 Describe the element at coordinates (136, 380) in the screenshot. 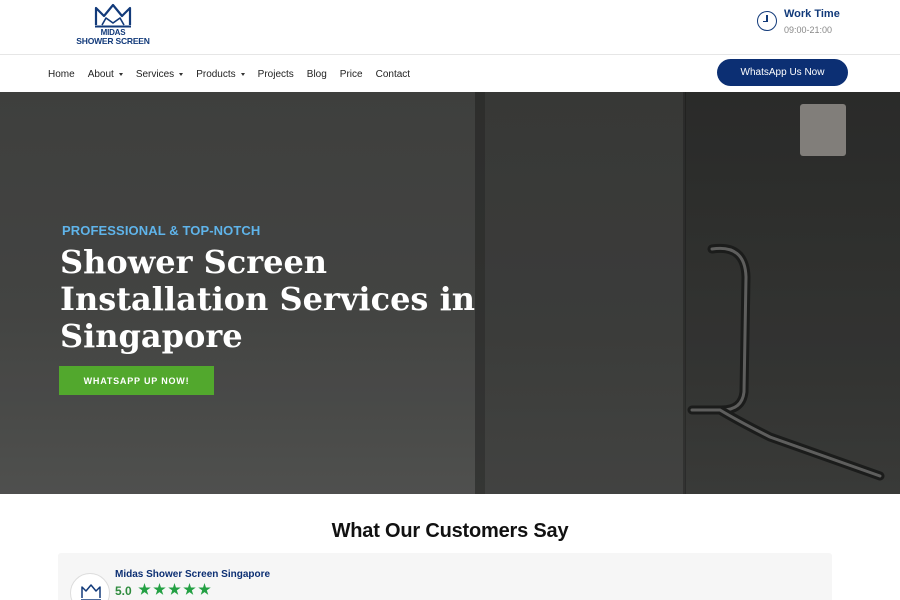

I see `whatsapp-cta-button: WHATSAPP UP NOW!` at that location.